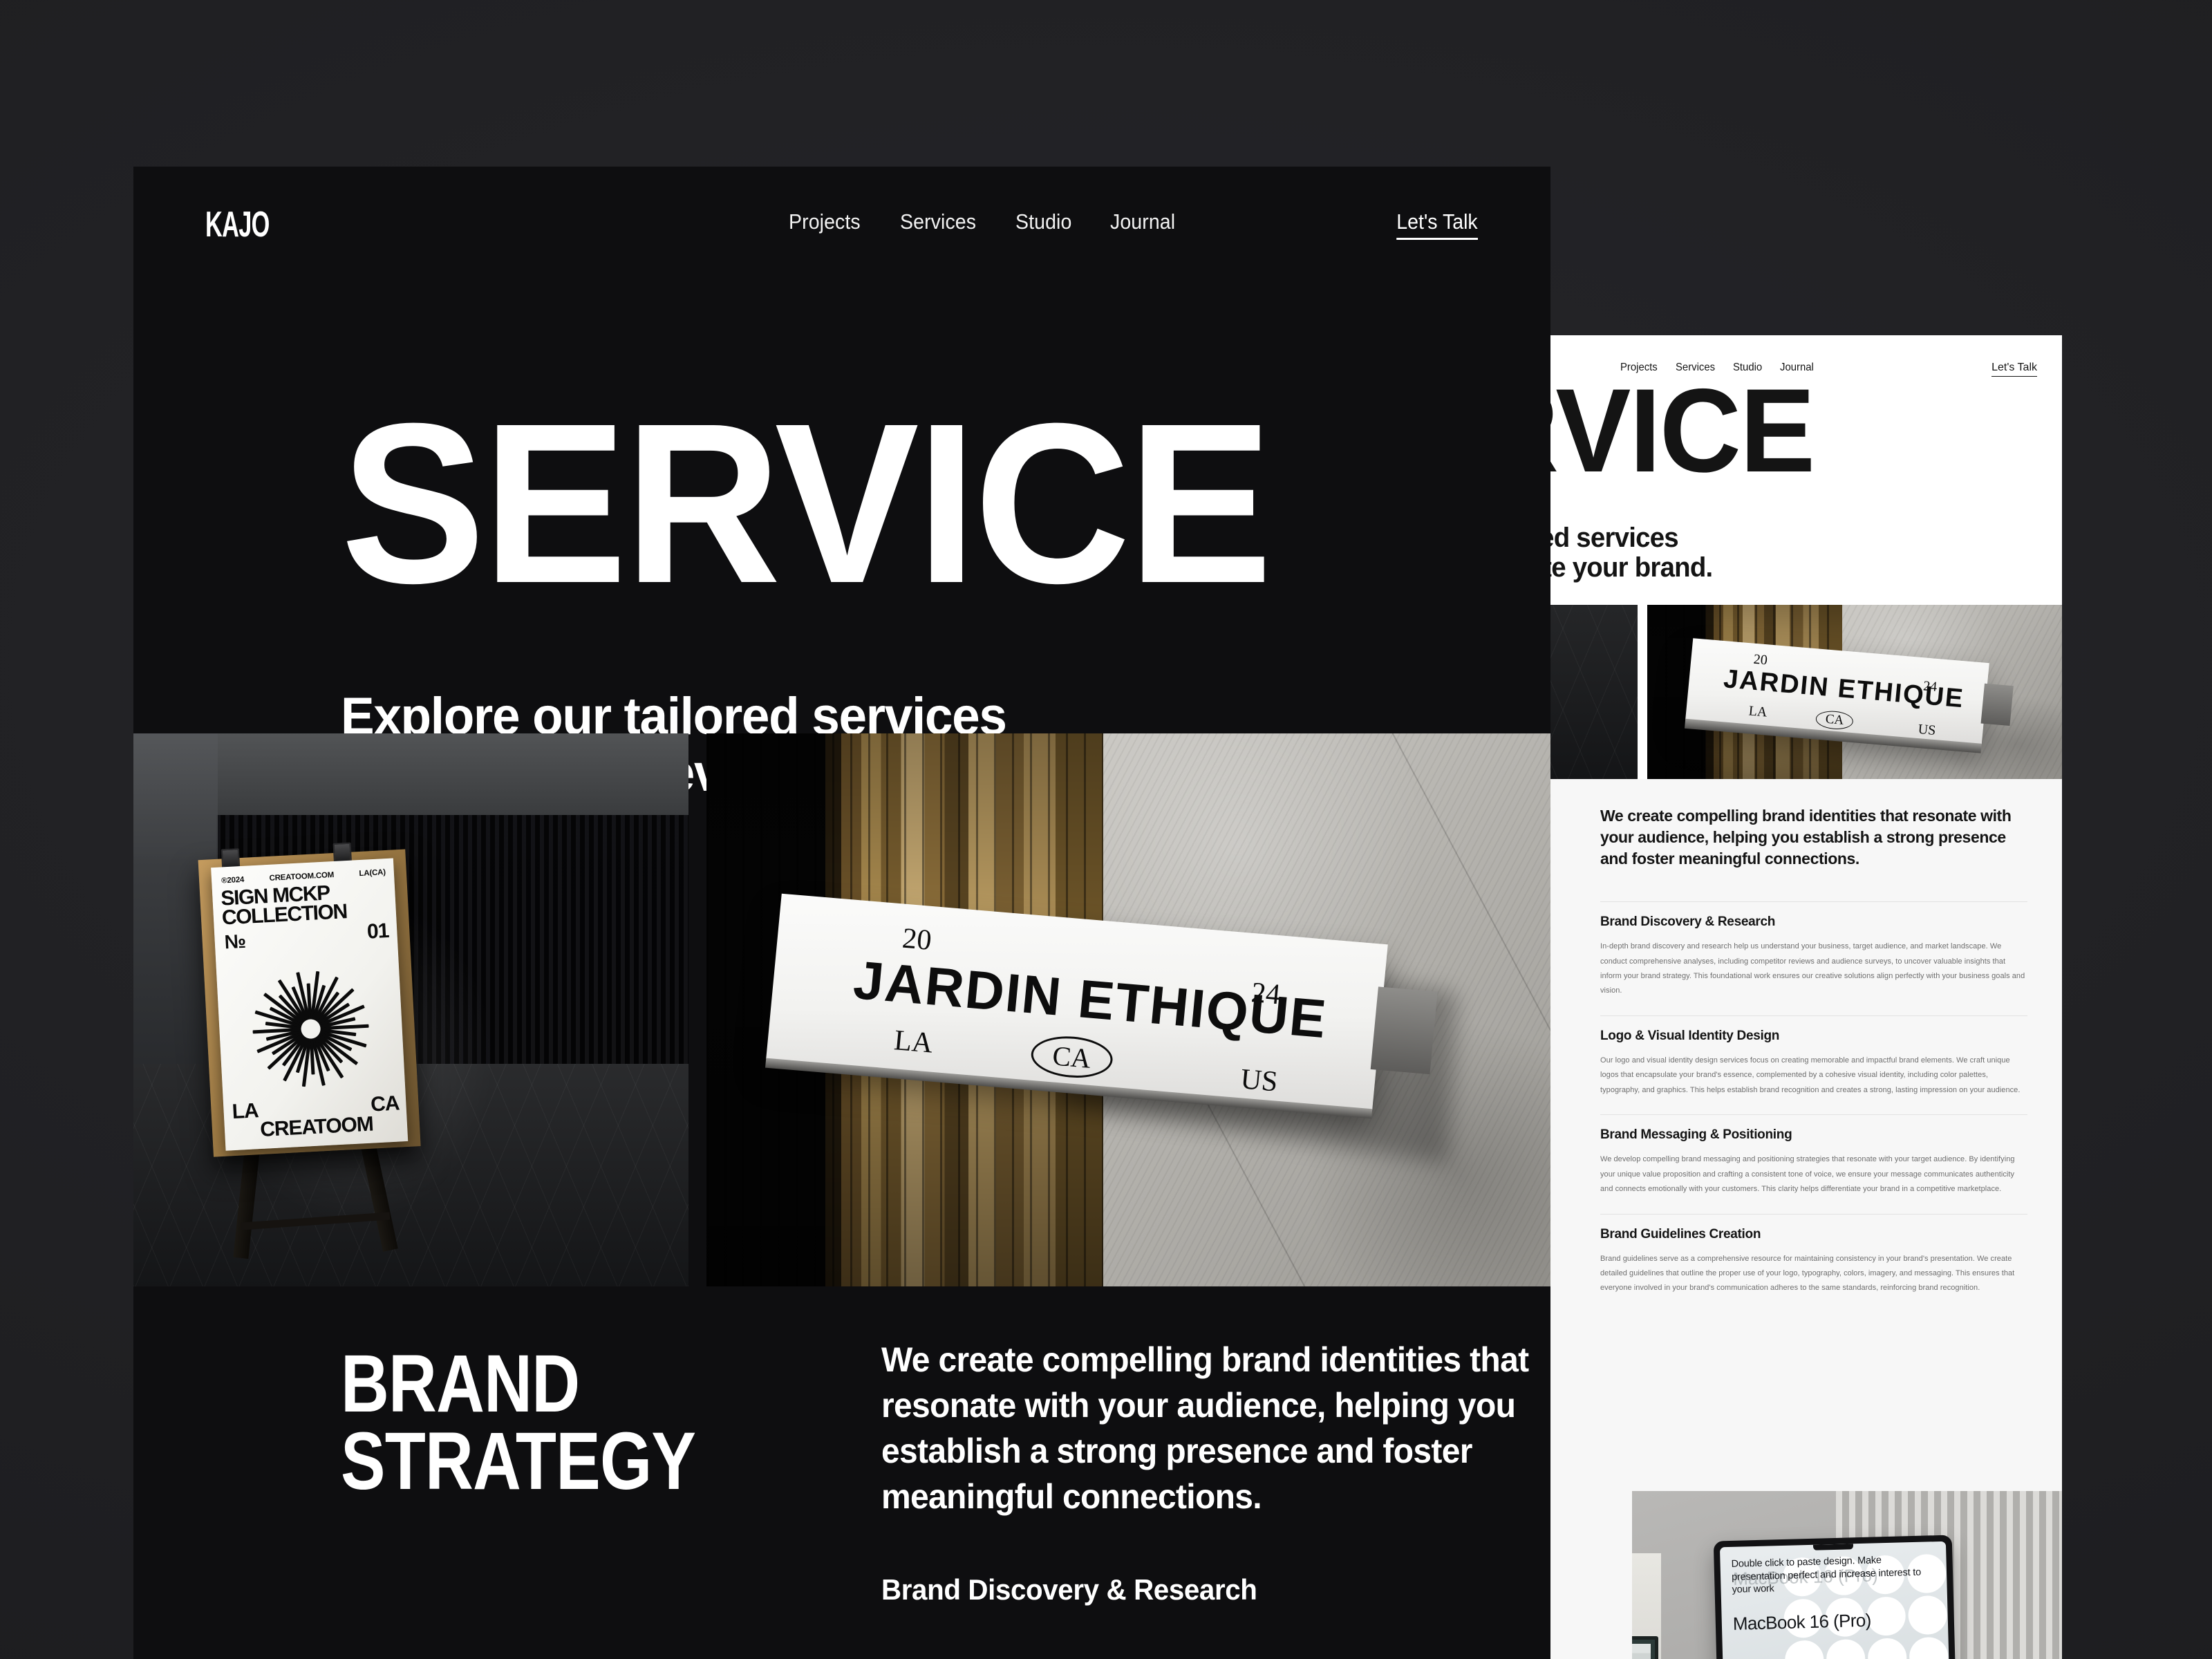  I want to click on service-title: Logo & Visual Identity Design, so click(1690, 1035).